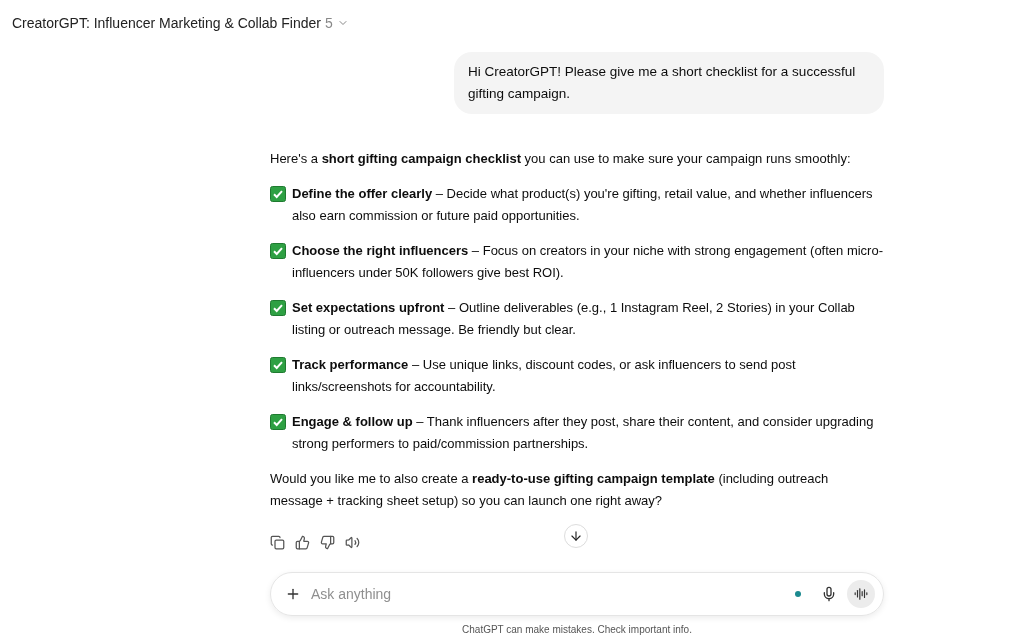 This screenshot has height=638, width=1020. What do you see at coordinates (577, 630) in the screenshot?
I see `disclaimer-text: ChatGPT can make mistakes. Check important info.` at bounding box center [577, 630].